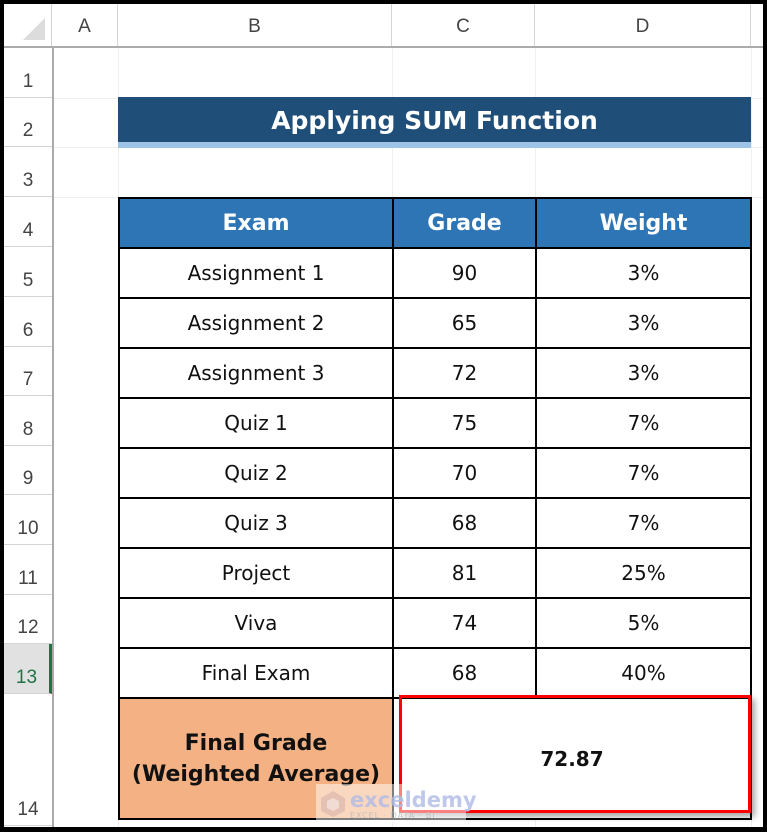 The image size is (767, 832). Describe the element at coordinates (464, 223) in the screenshot. I see `header-cell-grade: Grade` at that location.